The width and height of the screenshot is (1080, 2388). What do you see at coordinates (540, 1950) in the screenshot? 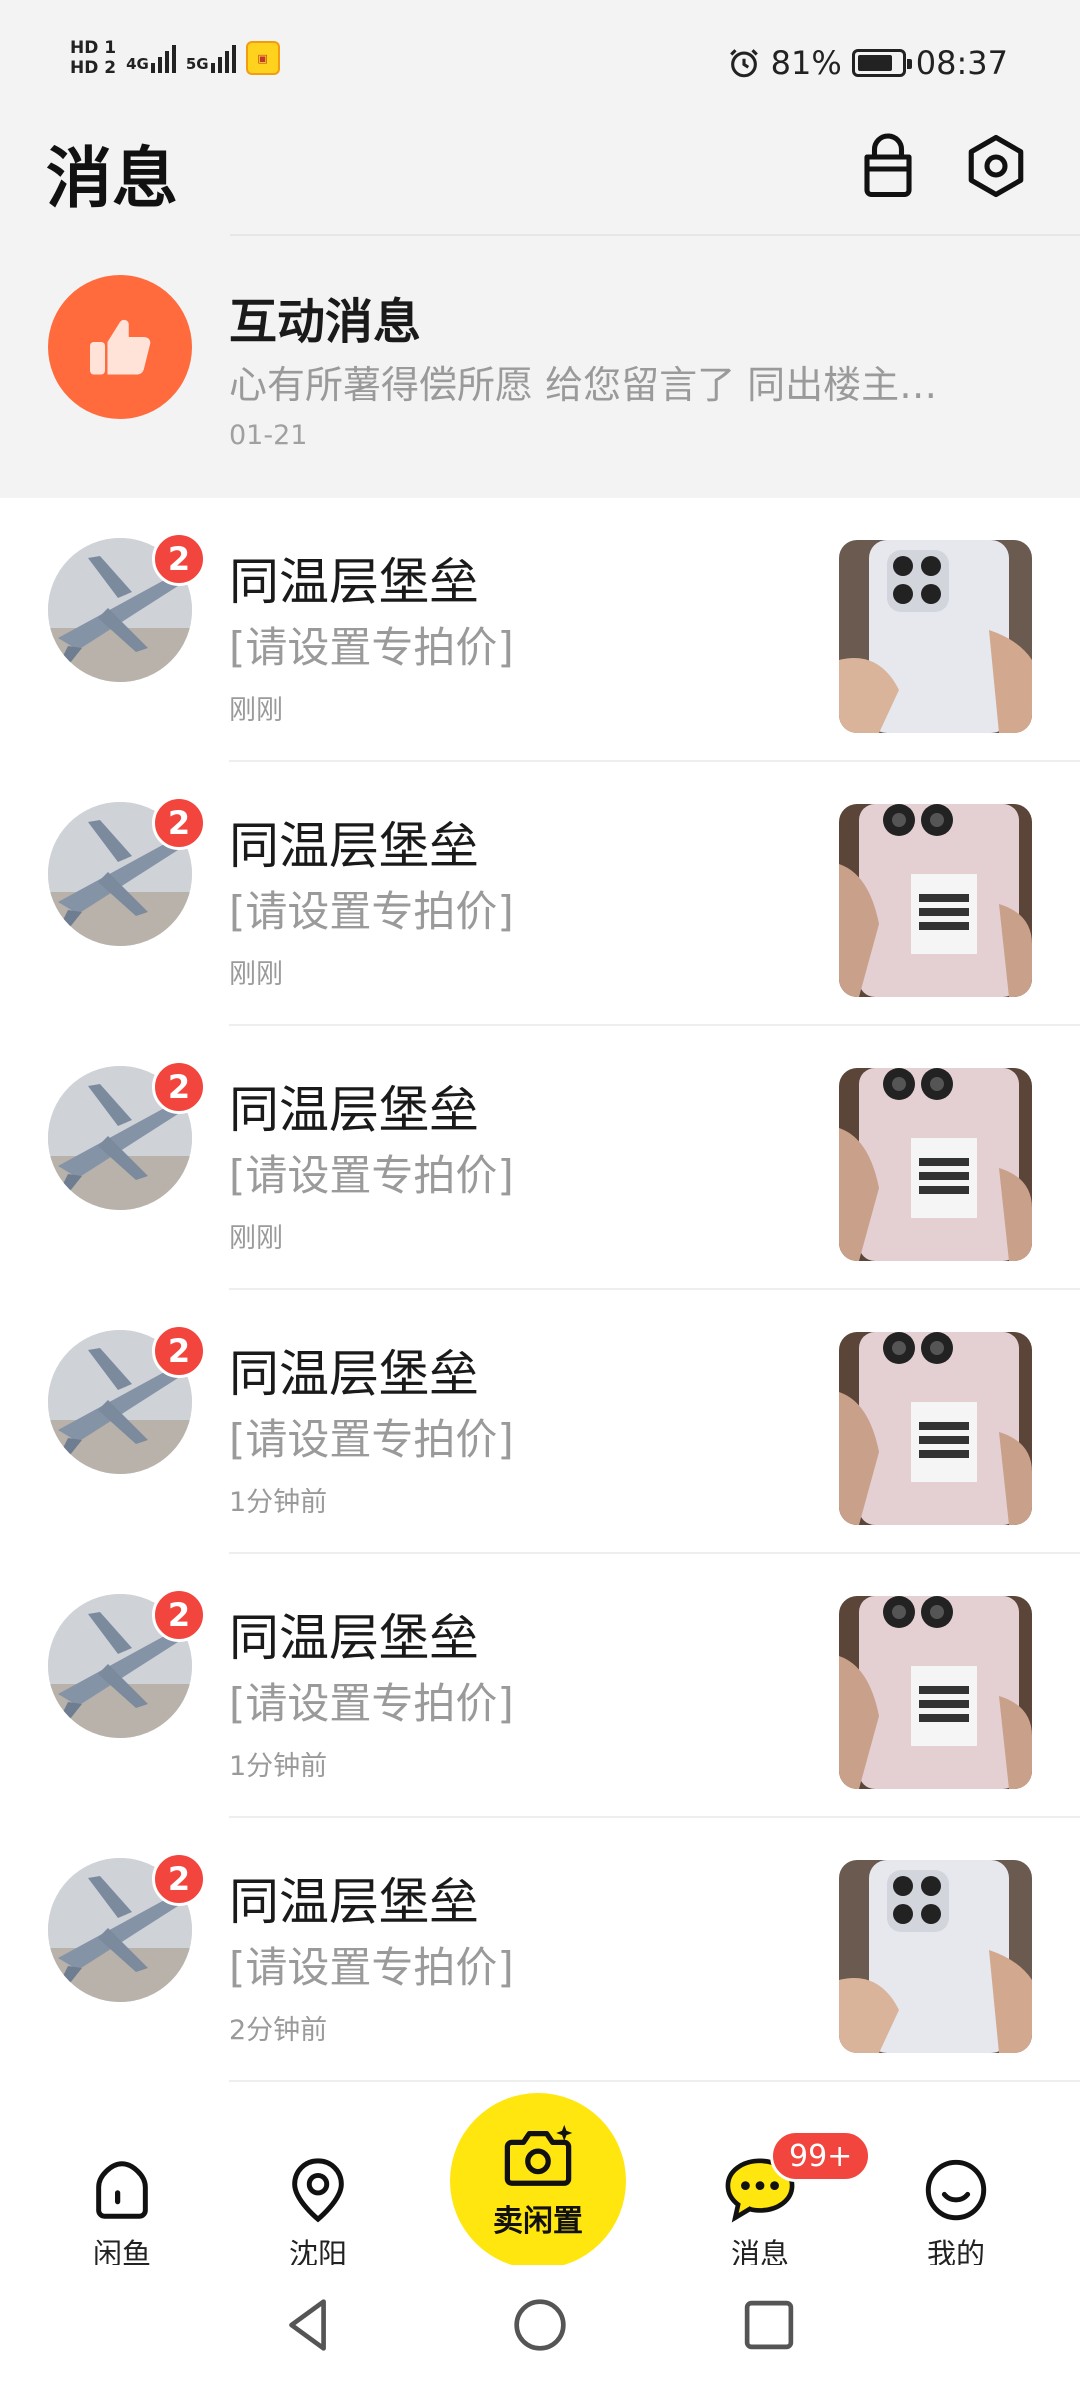
I see `chat-row: 2 同温层堡垒 [请设置专拍价] 2分钟前` at bounding box center [540, 1950].